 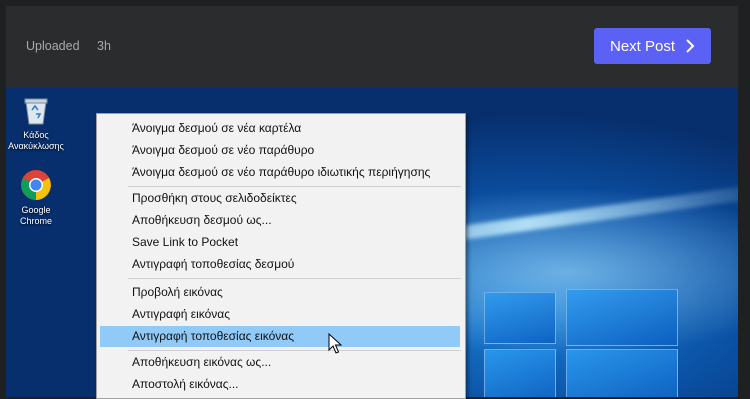 I want to click on uploaded-label: Uploaded, so click(x=53, y=46).